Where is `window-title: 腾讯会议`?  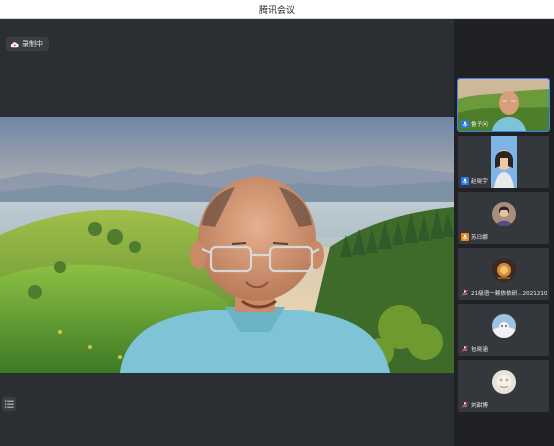 window-title: 腾讯会议 is located at coordinates (276, 11).